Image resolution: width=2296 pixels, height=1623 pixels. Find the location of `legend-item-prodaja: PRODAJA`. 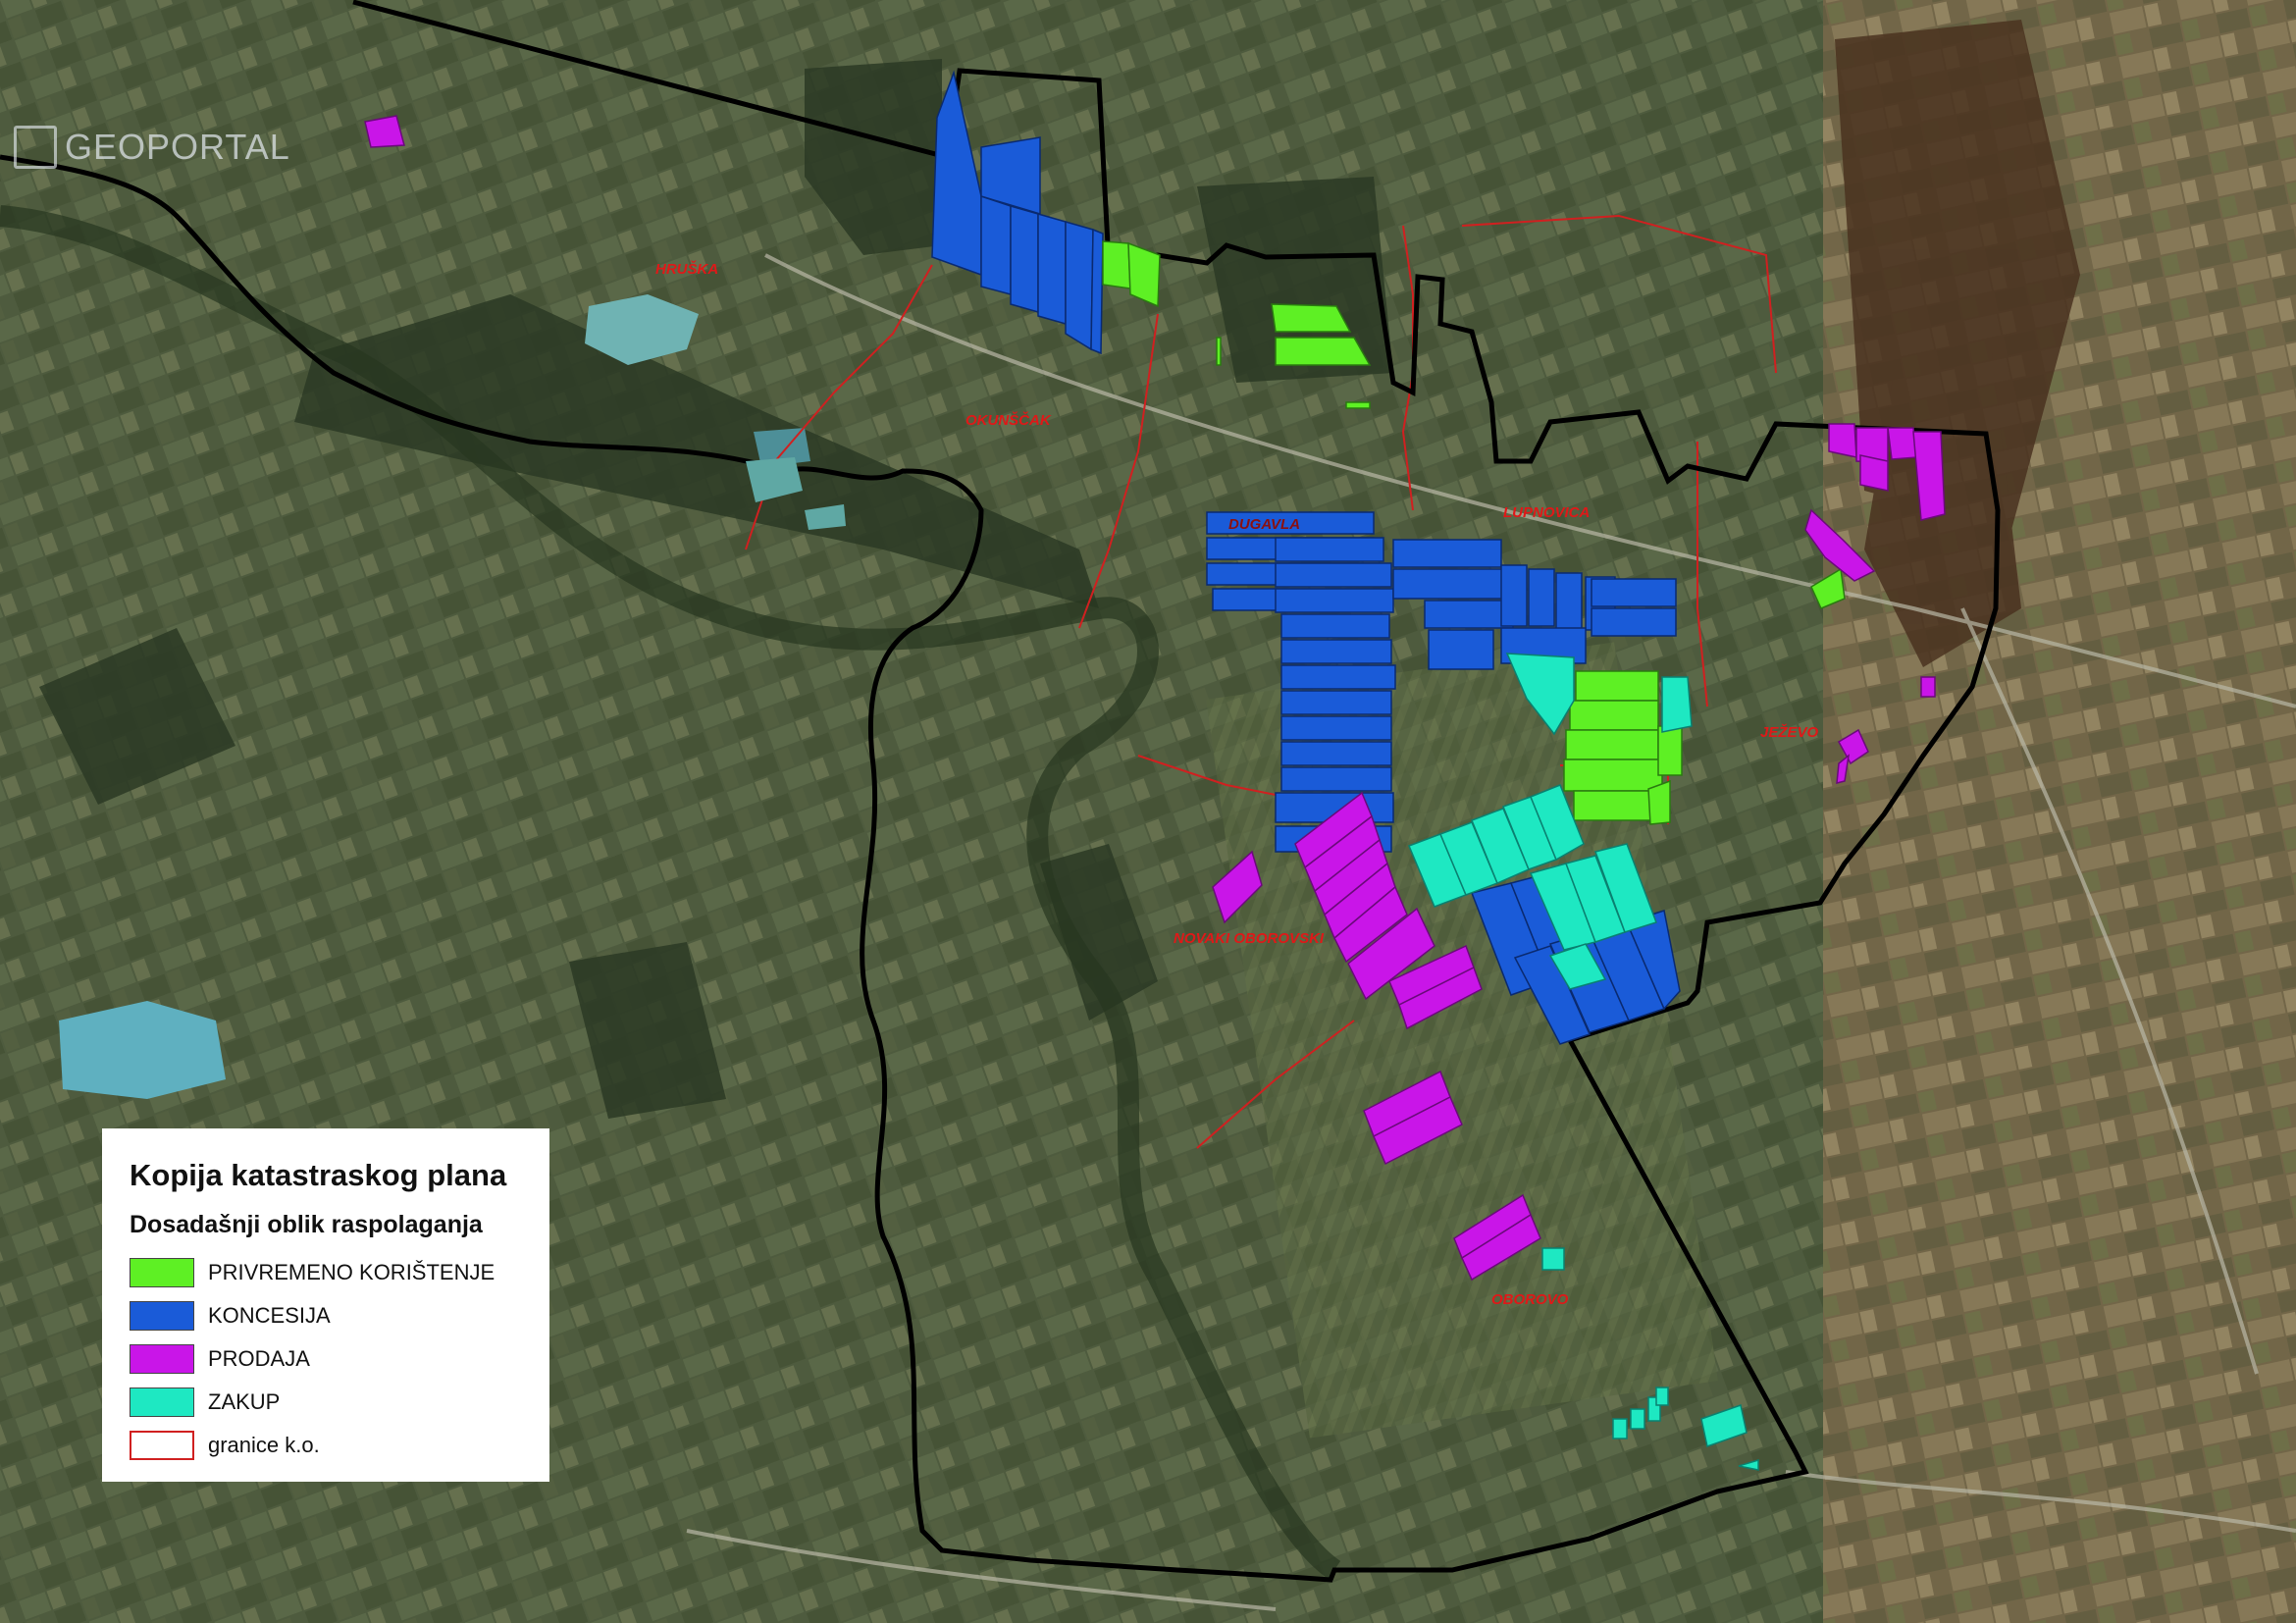

legend-item-prodaja: PRODAJA is located at coordinates (326, 1359).